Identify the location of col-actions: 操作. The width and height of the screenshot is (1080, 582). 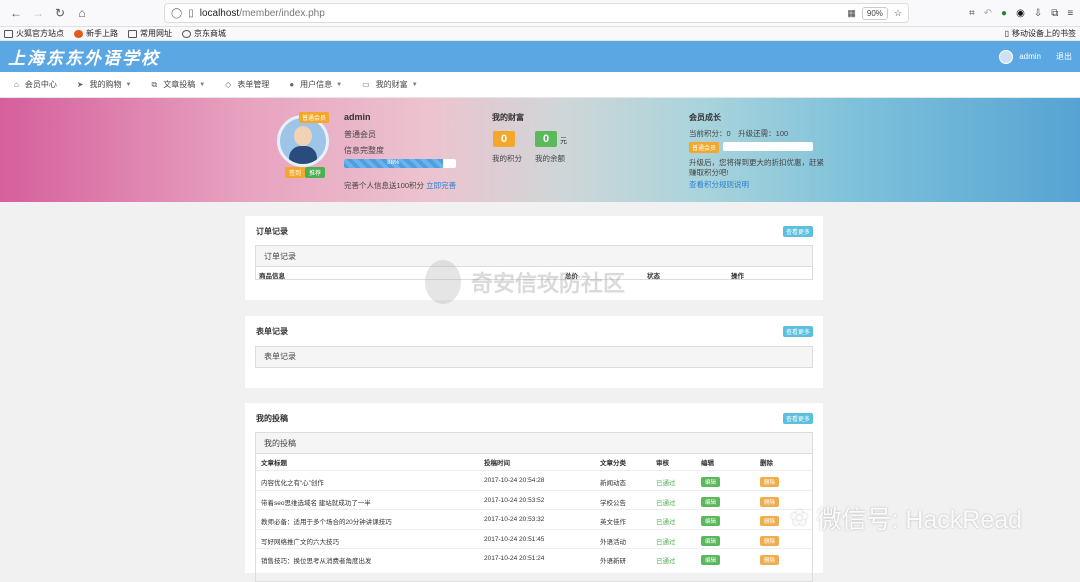
(737, 276).